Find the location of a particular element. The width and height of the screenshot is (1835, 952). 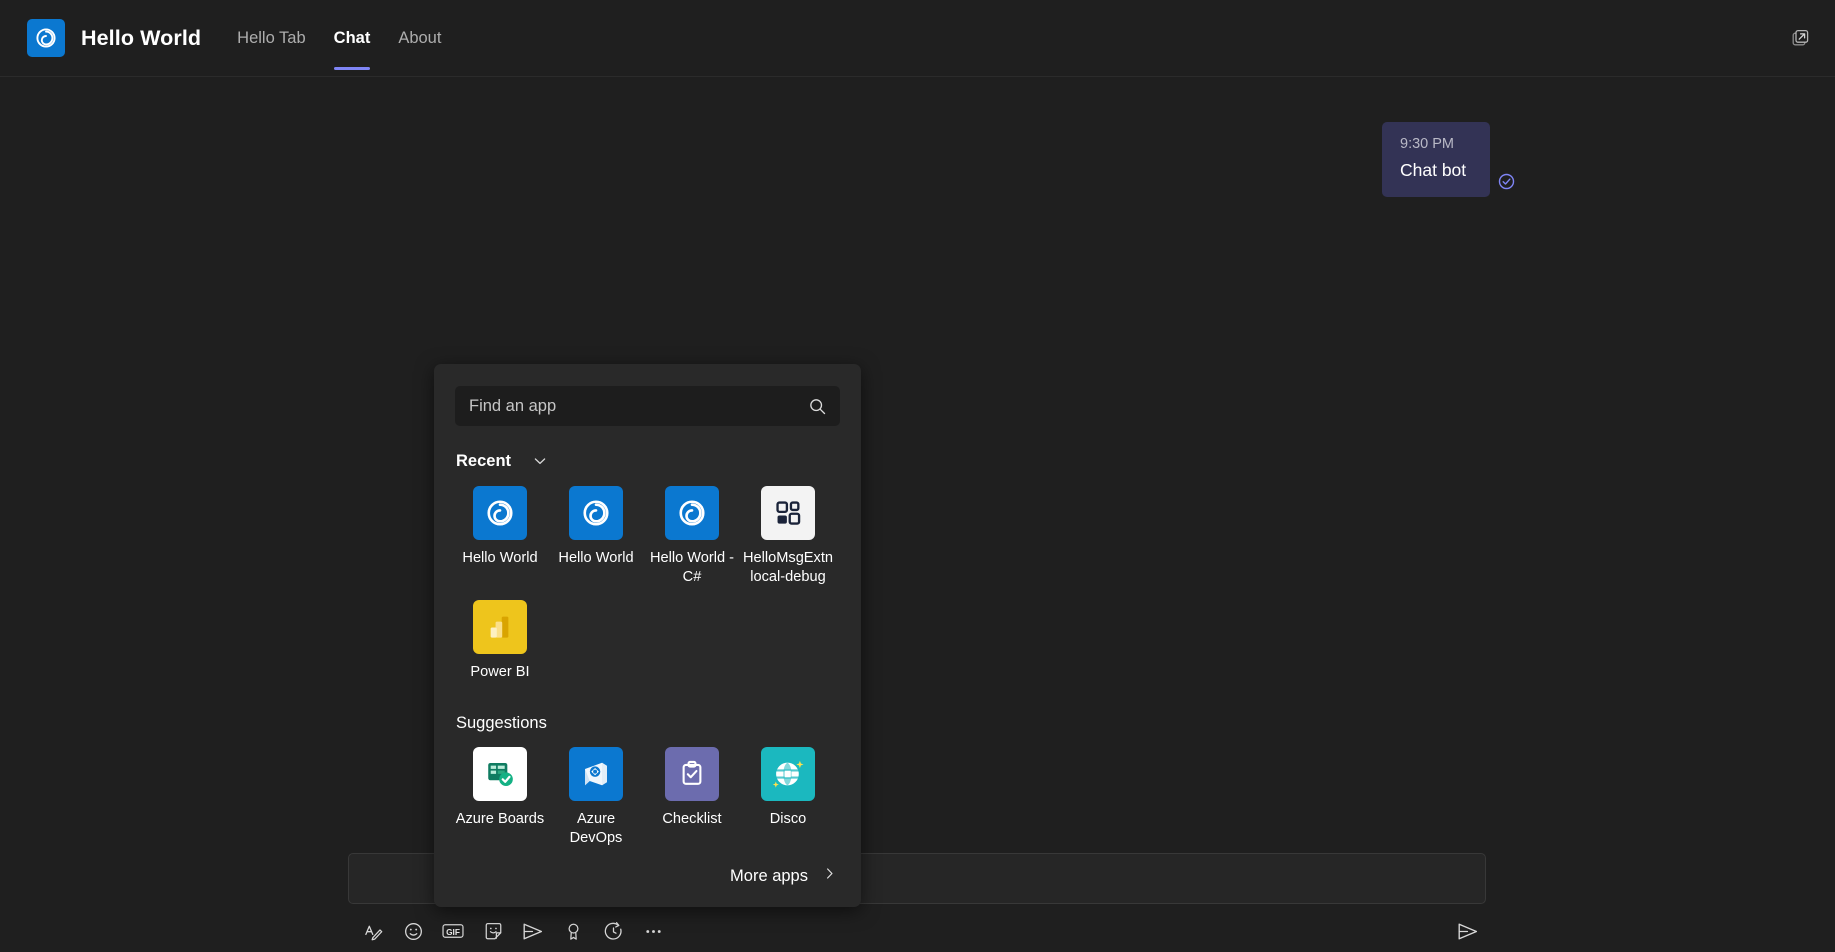

open-in-new-window-icon is located at coordinates (1800, 38).